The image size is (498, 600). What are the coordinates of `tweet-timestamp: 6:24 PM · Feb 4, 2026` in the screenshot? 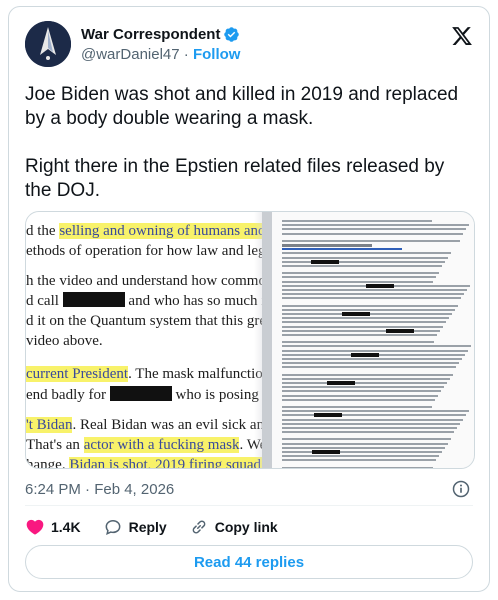 It's located at (99, 489).